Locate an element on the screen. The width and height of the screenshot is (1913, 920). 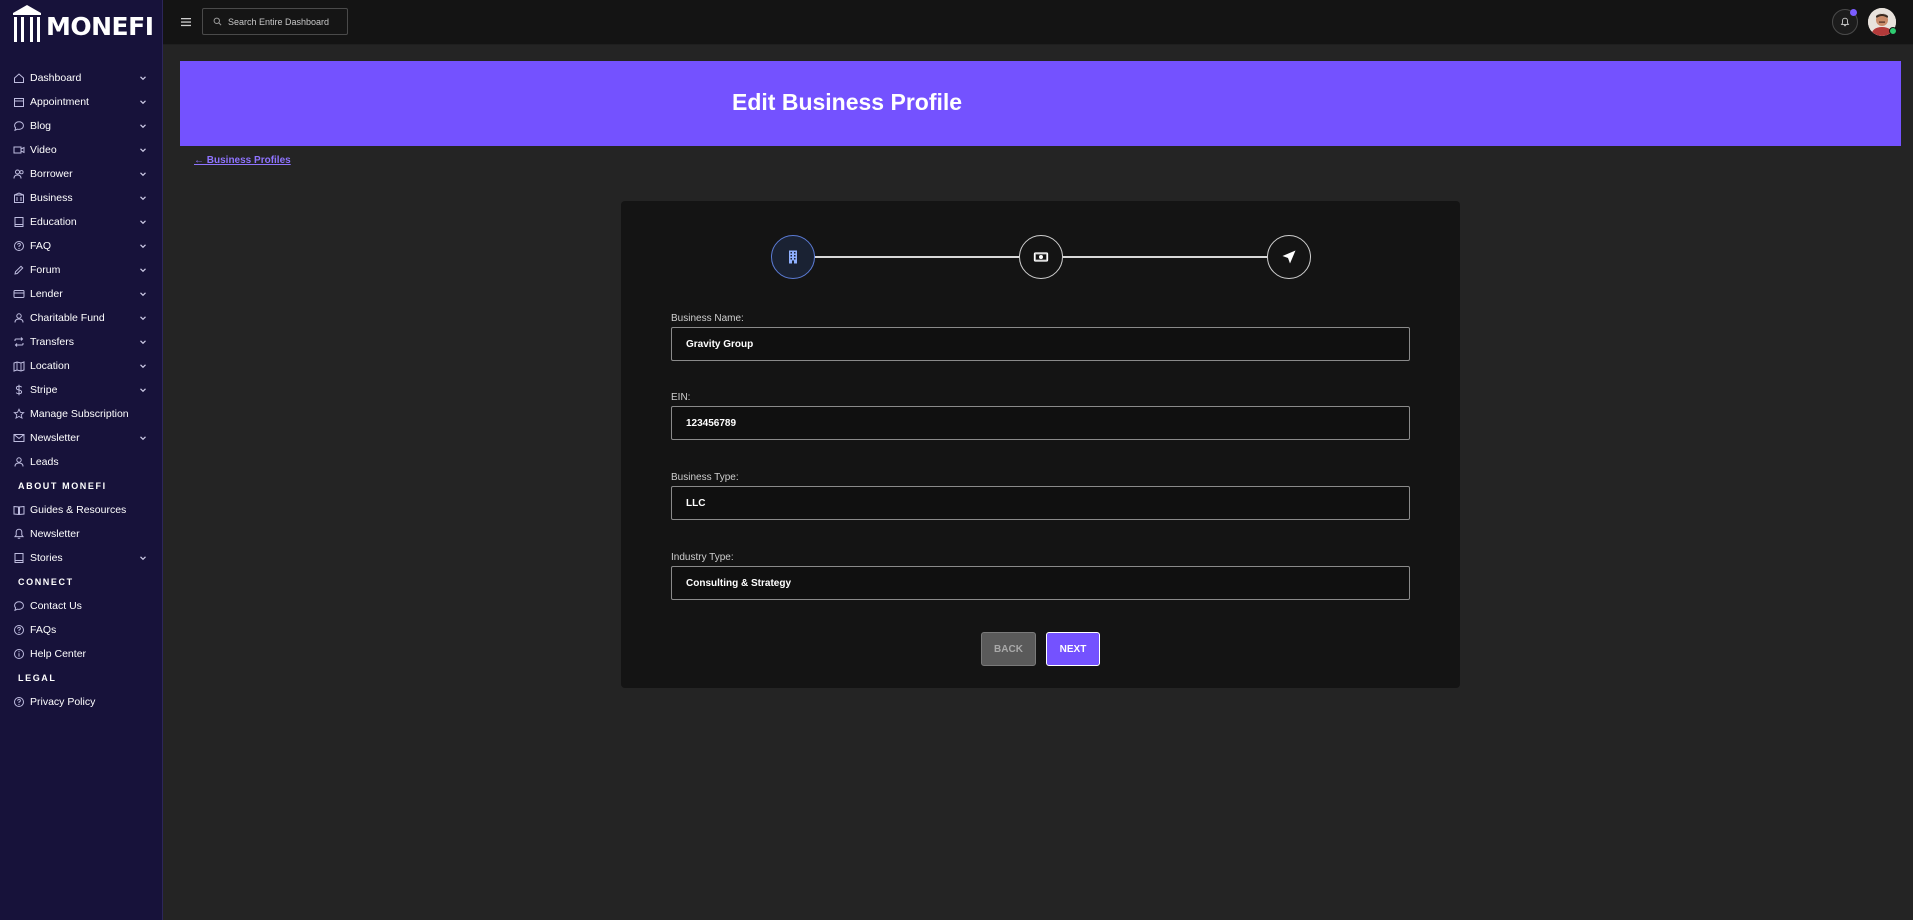
industry-type-box is located at coordinates (1040, 583).